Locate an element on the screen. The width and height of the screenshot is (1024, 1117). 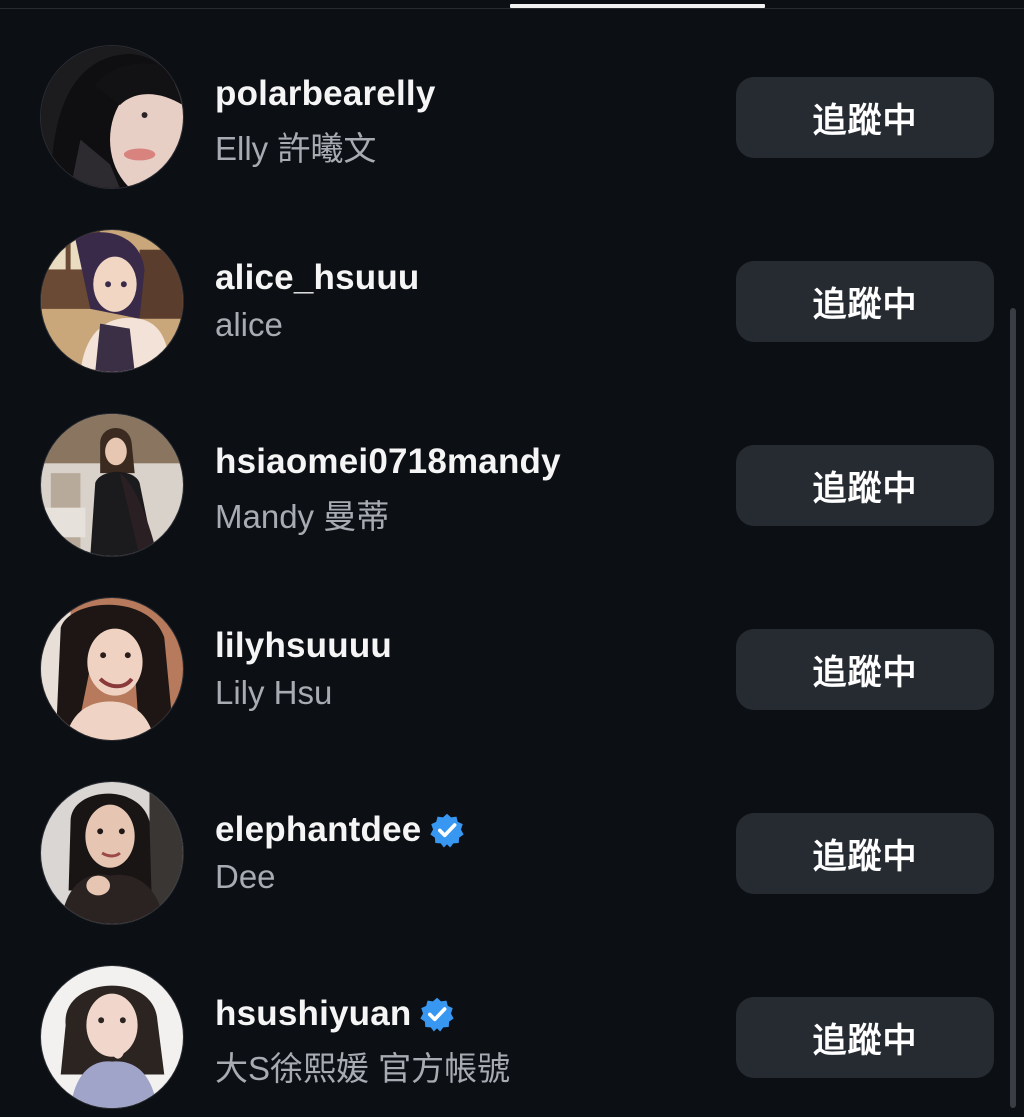
scrollbar is located at coordinates (1013, 708).